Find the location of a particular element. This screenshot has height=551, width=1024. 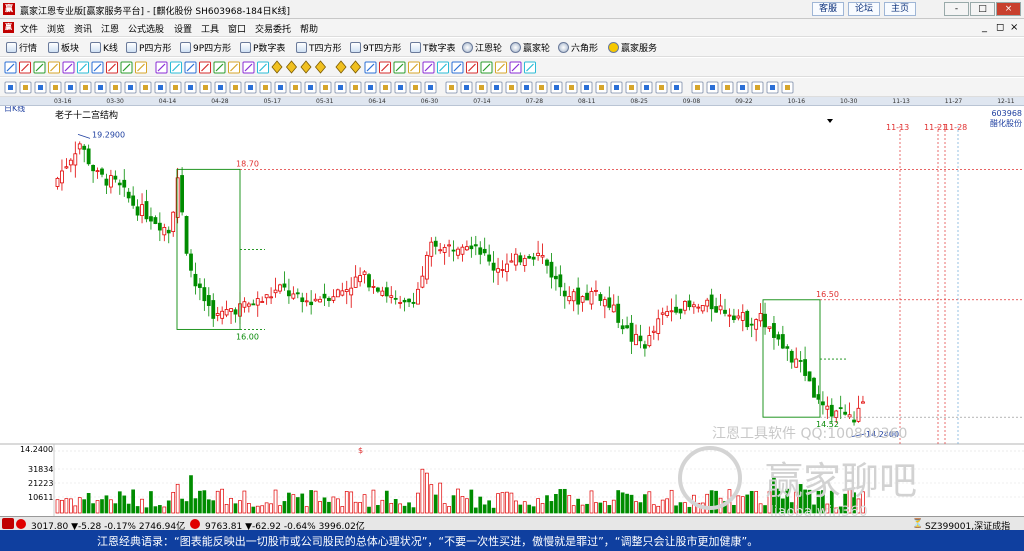

maximize-button: □ is located at coordinates (982, 9).